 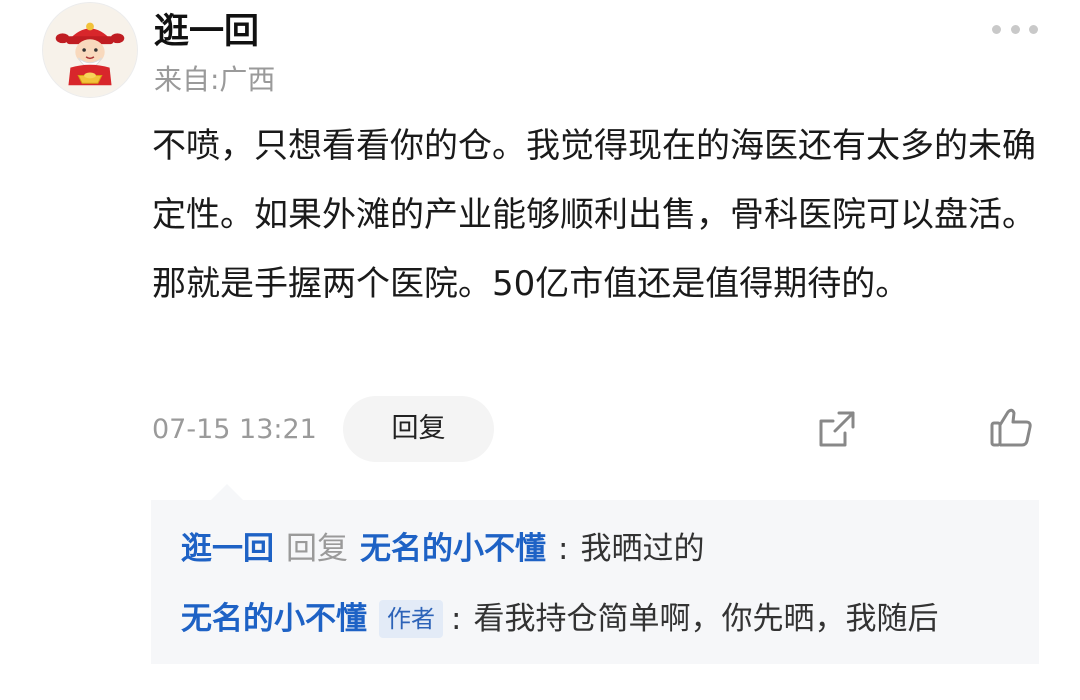 I want to click on username: 逛一回, so click(x=206, y=32).